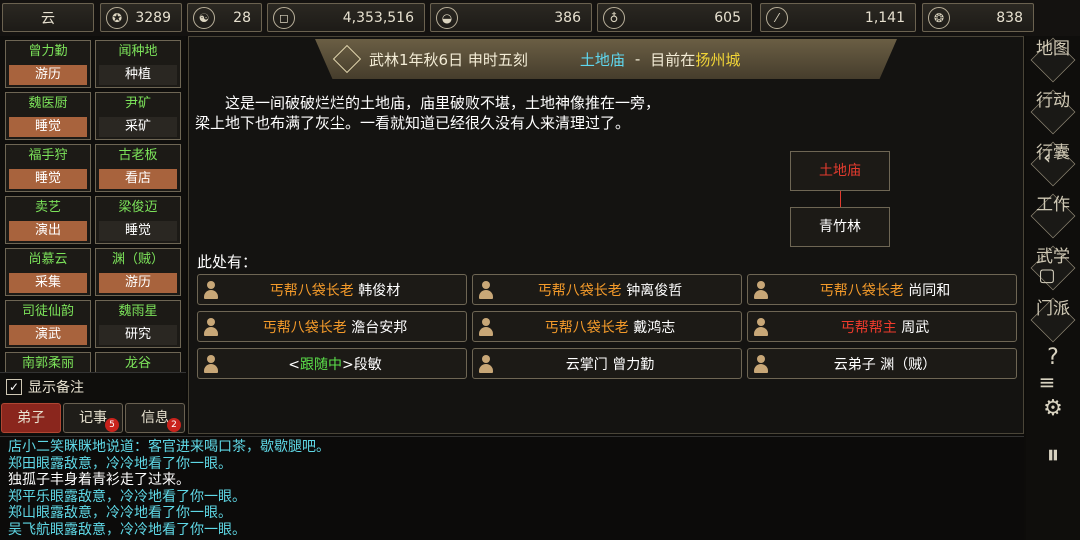 This screenshot has height=540, width=1080. I want to click on tab-disciples: 弟子, so click(31, 418).